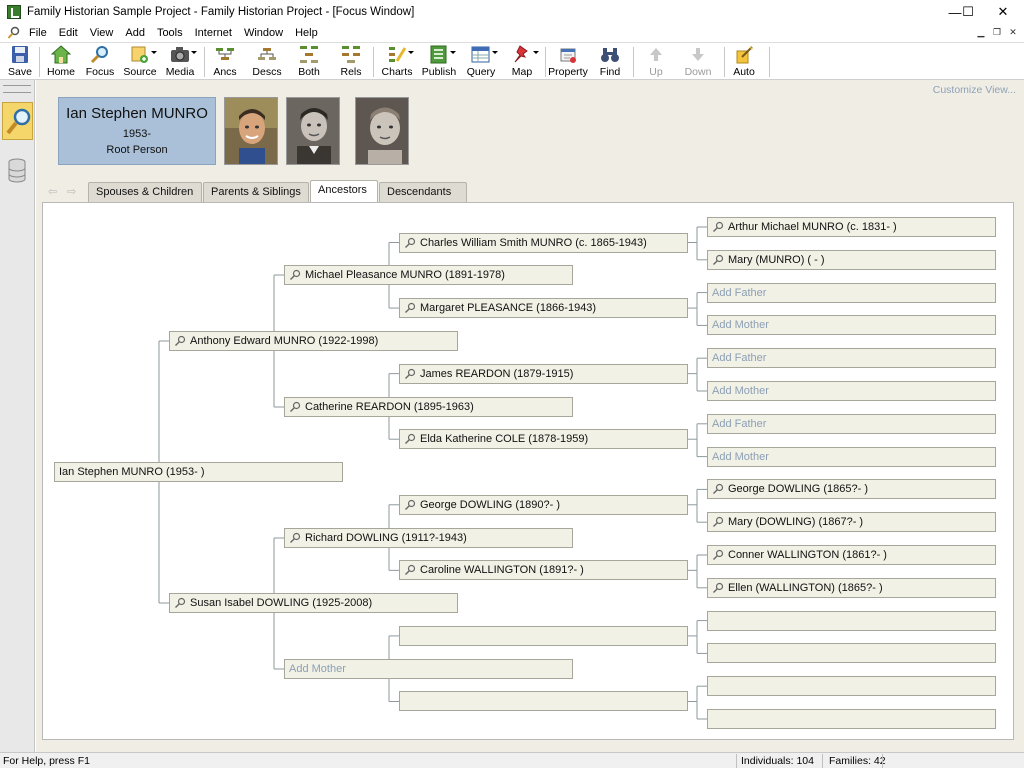 The height and width of the screenshot is (768, 1024). Describe the element at coordinates (313, 603) in the screenshot. I see `ancestor-box: Susan Isabel DOWLING (1925-2008)` at that location.